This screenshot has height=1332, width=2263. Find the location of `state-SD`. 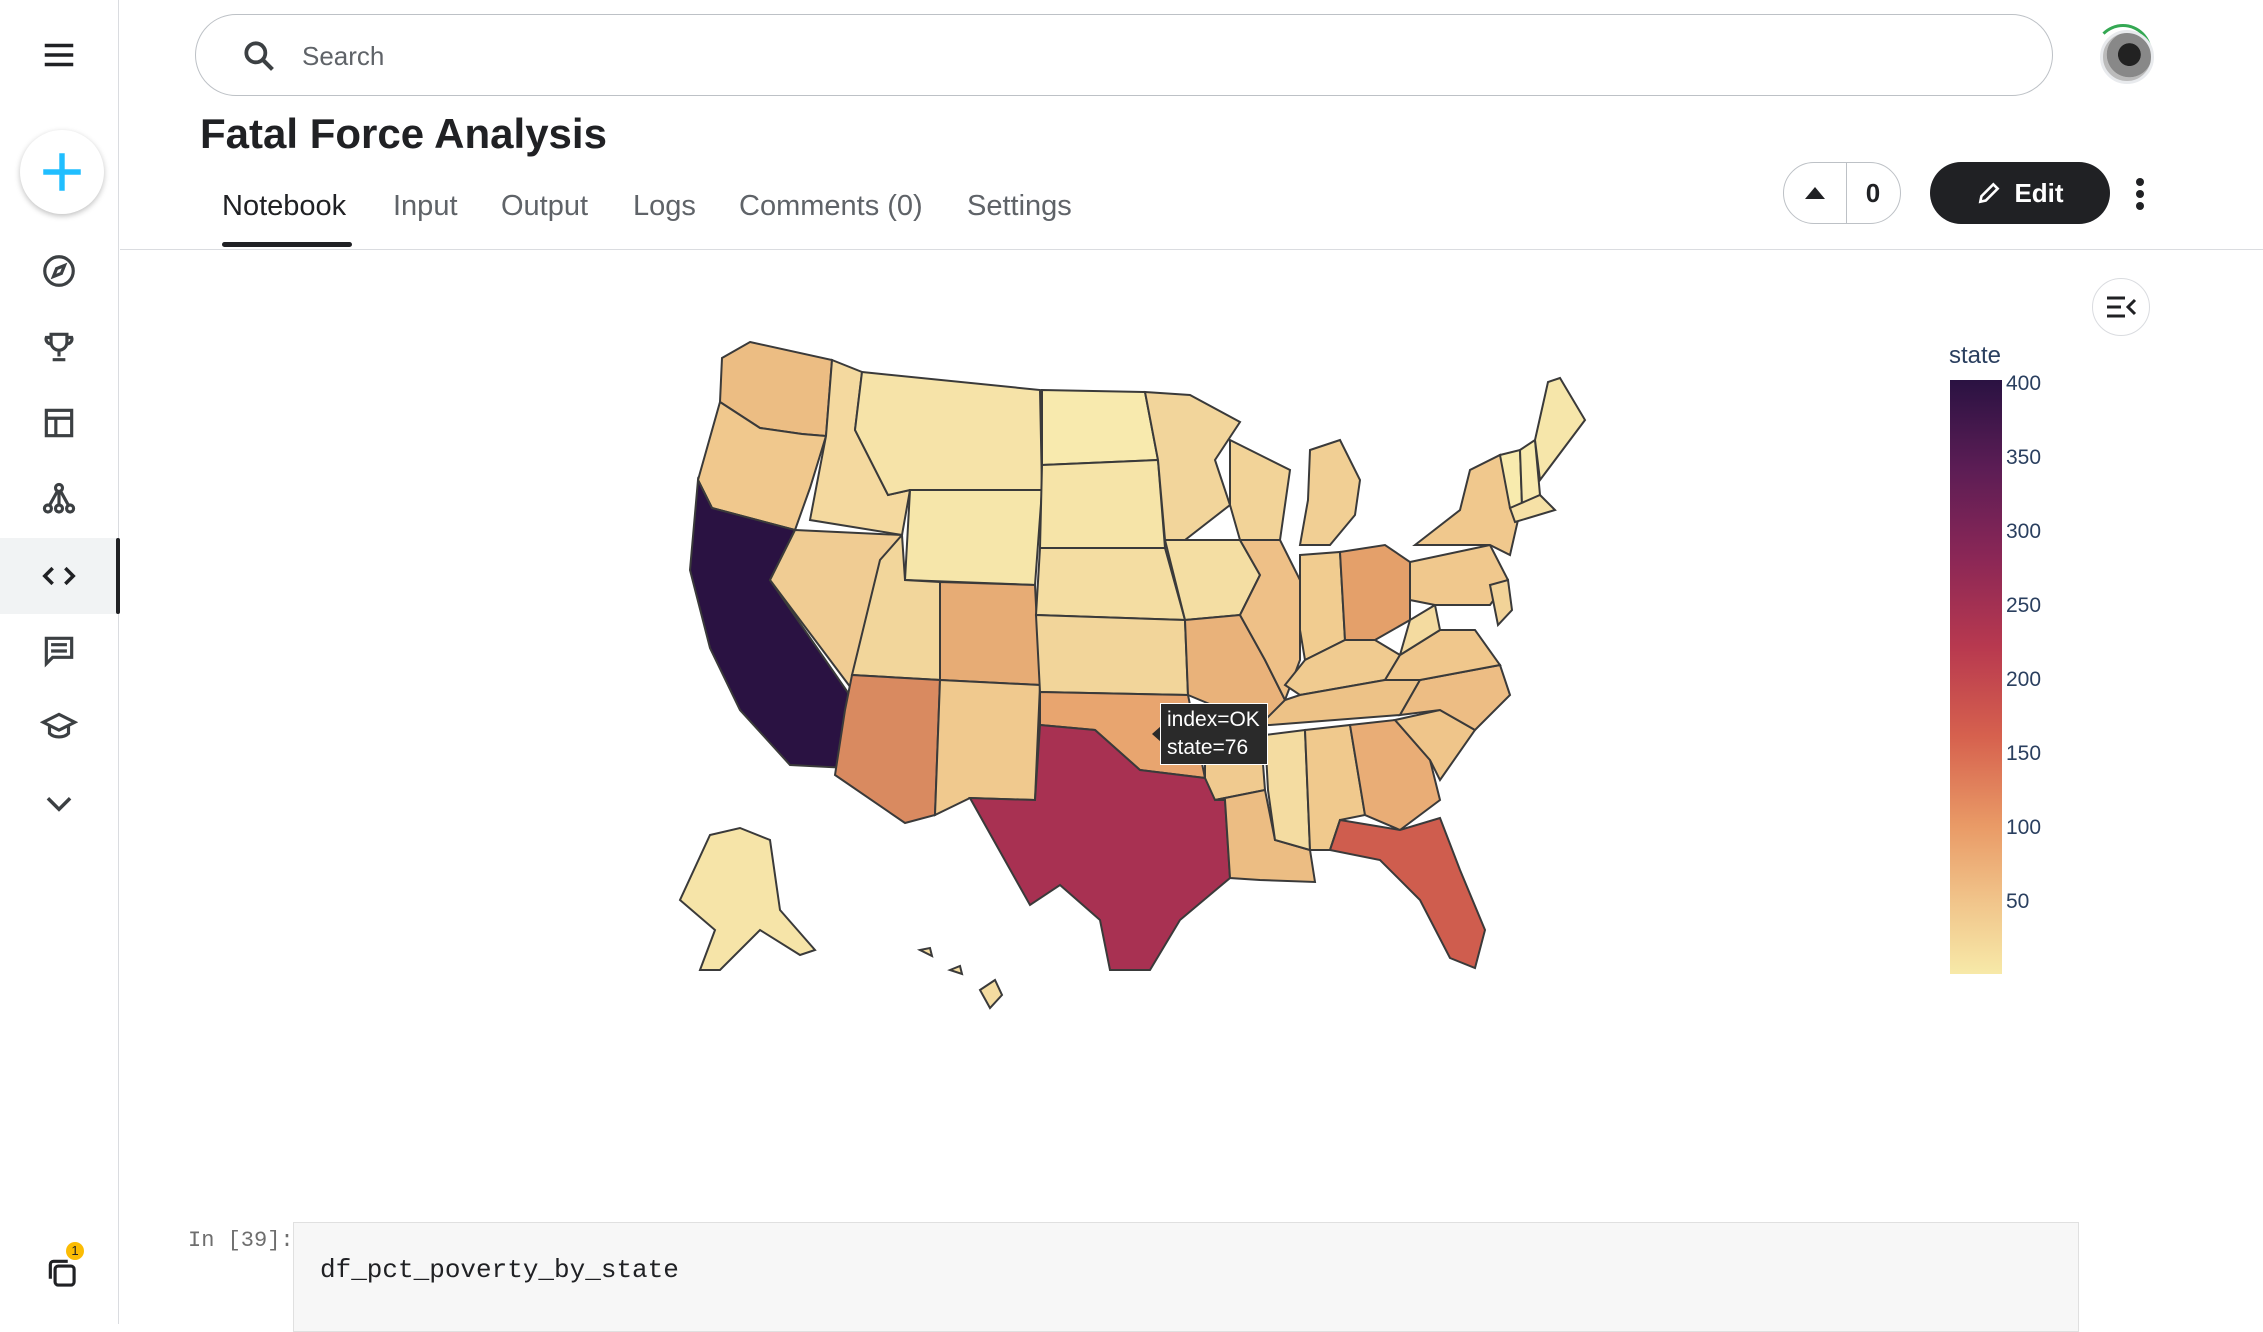

state-SD is located at coordinates (1102, 503).